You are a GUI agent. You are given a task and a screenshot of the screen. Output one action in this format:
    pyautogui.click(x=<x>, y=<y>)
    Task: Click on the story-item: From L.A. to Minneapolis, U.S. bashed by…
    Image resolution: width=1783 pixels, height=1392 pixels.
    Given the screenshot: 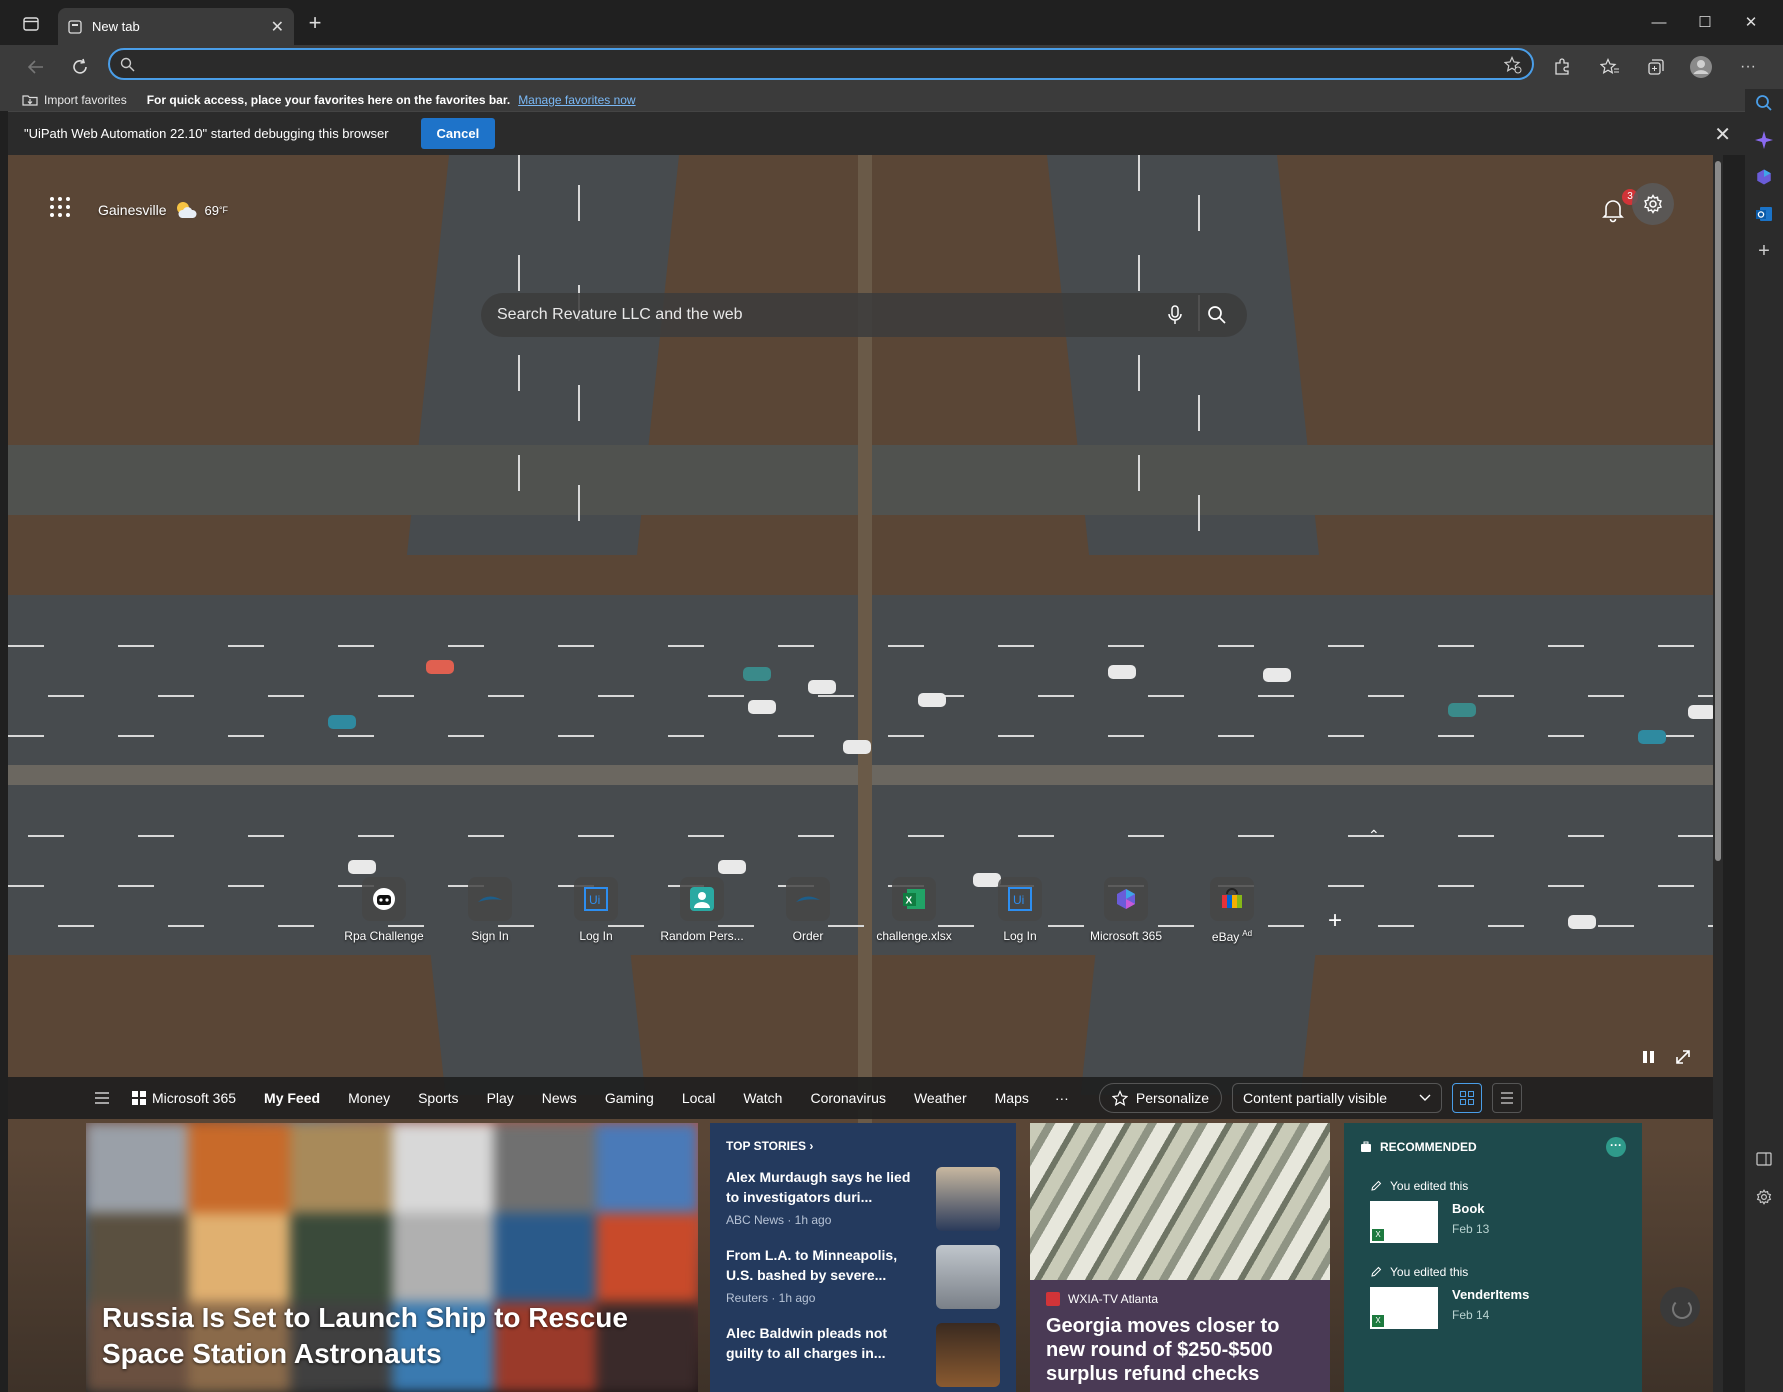 What is the action you would take?
    pyautogui.click(x=863, y=1277)
    